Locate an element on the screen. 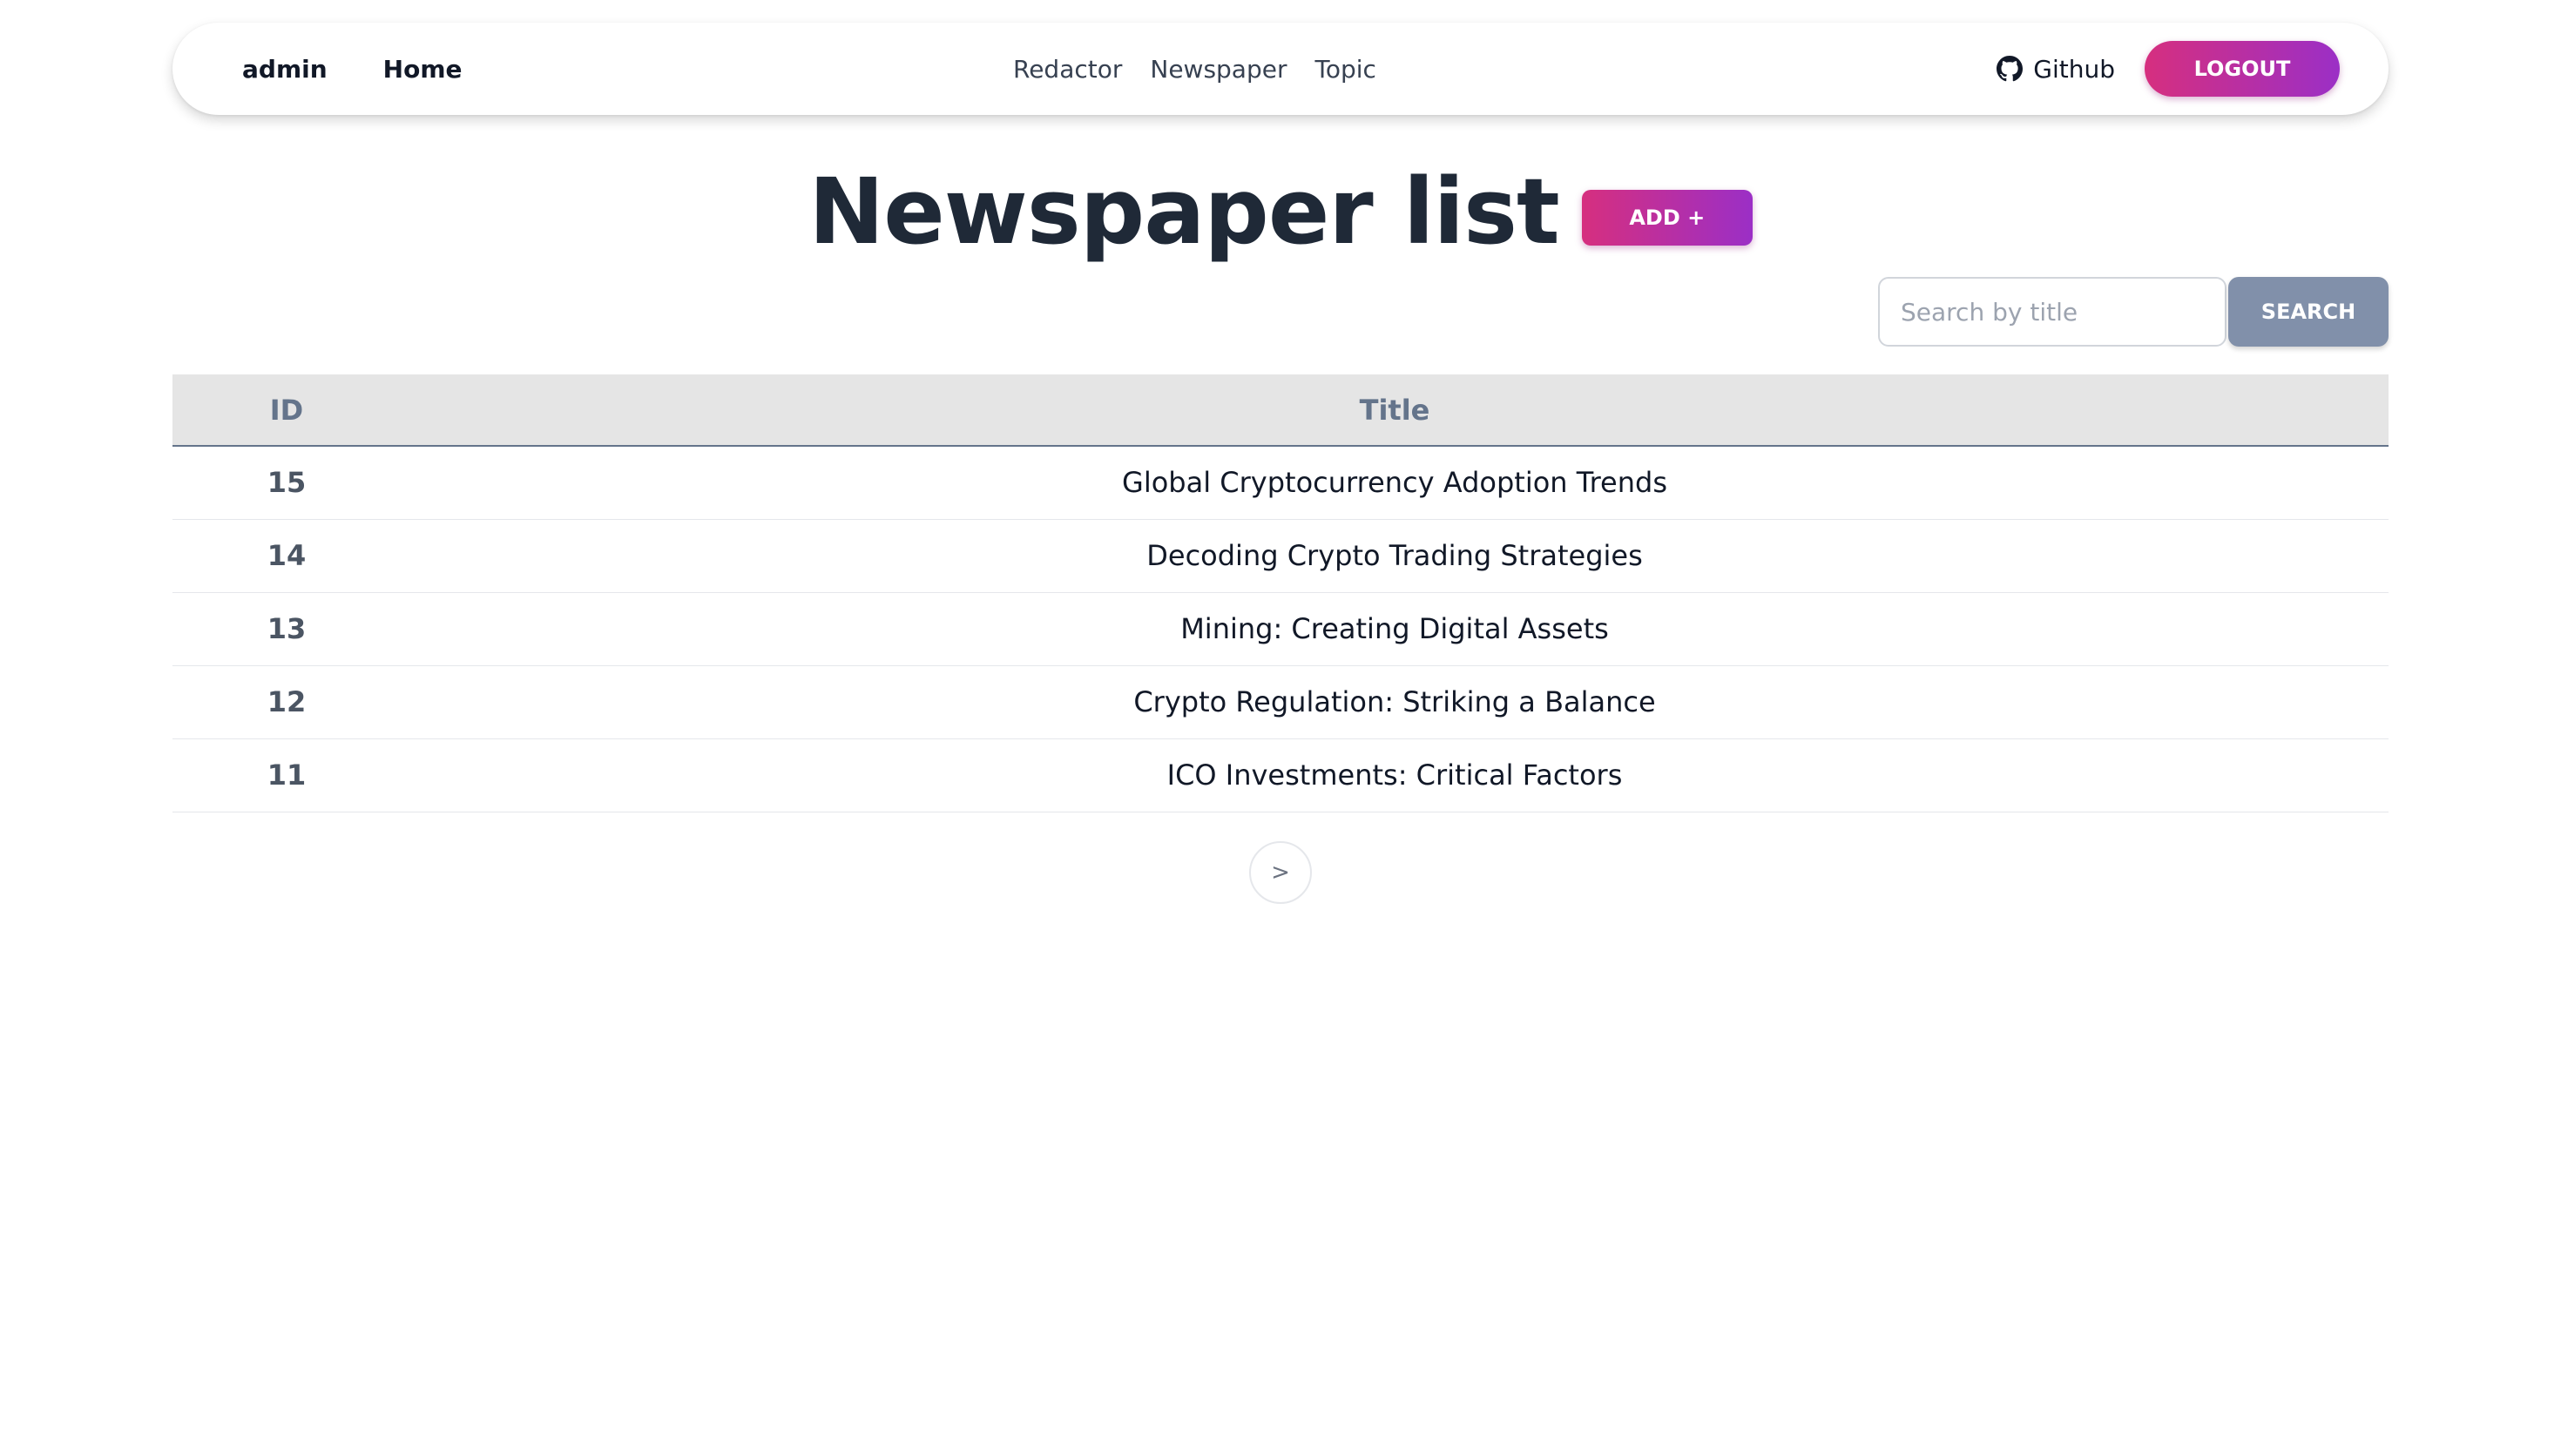 The width and height of the screenshot is (2561, 1456). nav-link-topic: Topic is located at coordinates (1344, 69).